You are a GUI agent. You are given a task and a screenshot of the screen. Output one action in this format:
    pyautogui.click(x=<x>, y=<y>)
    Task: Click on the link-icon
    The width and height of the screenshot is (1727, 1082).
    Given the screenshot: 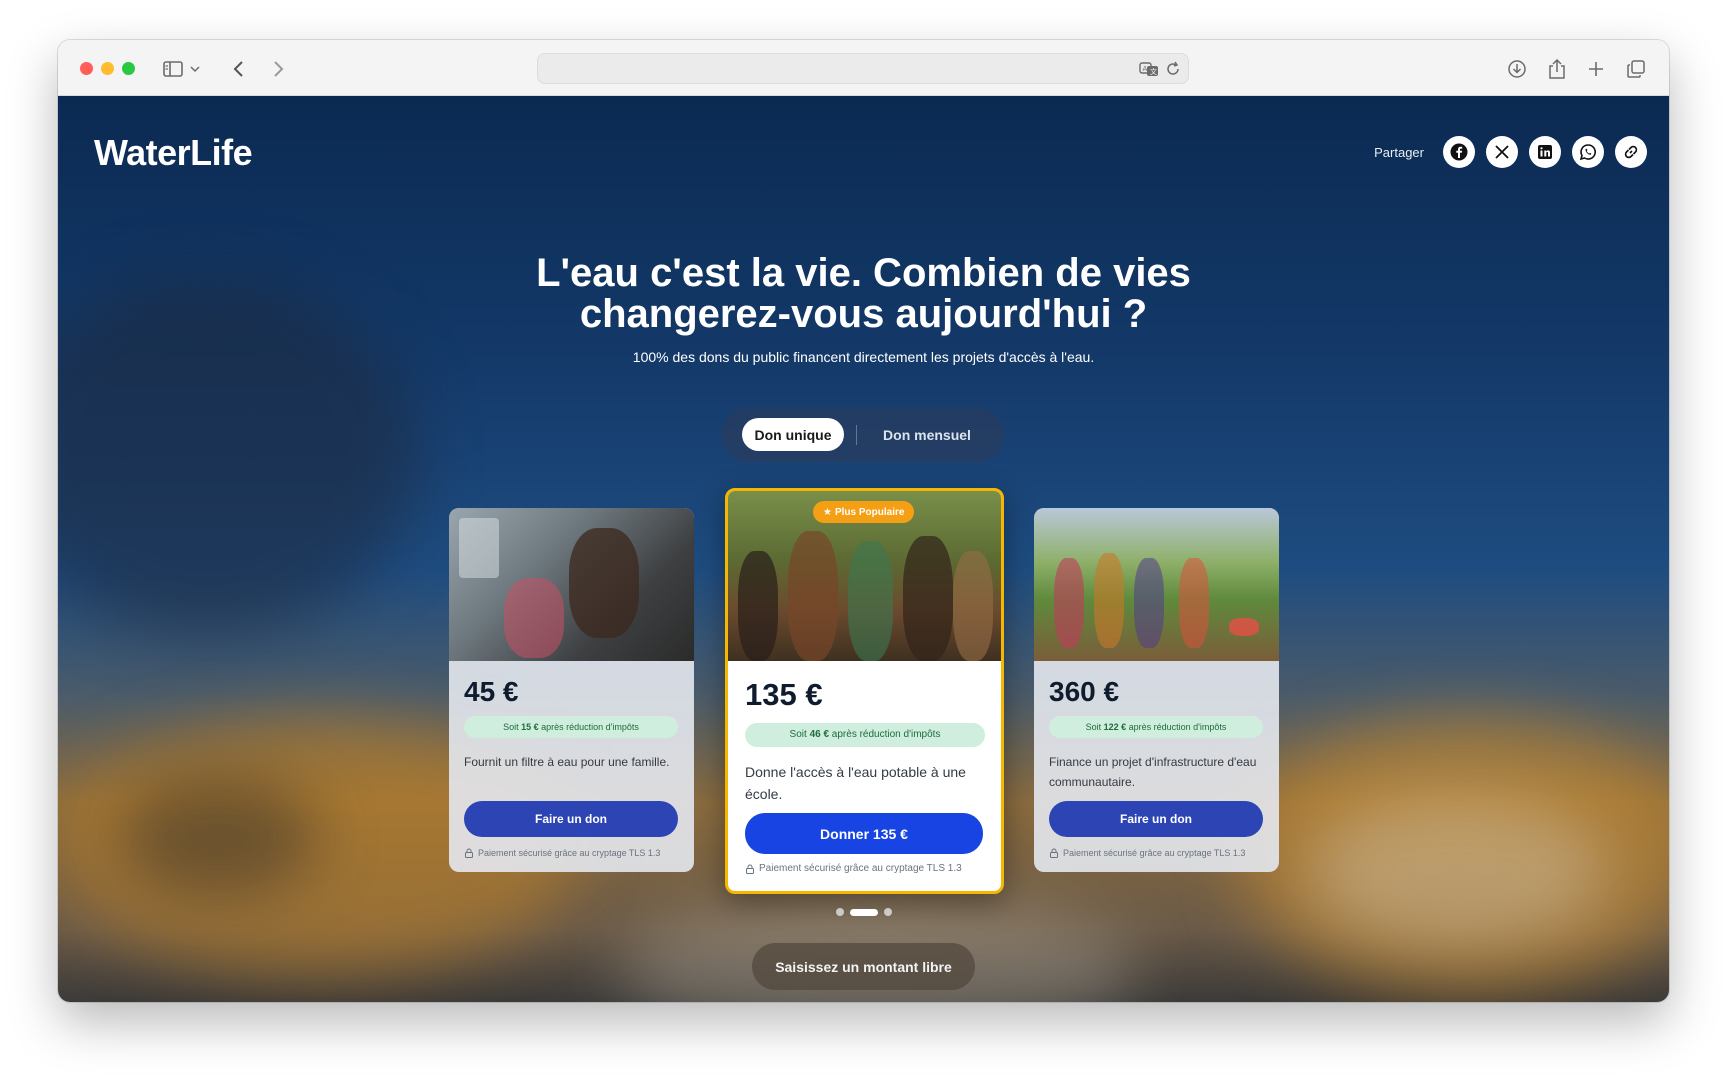 What is the action you would take?
    pyautogui.click(x=1631, y=152)
    